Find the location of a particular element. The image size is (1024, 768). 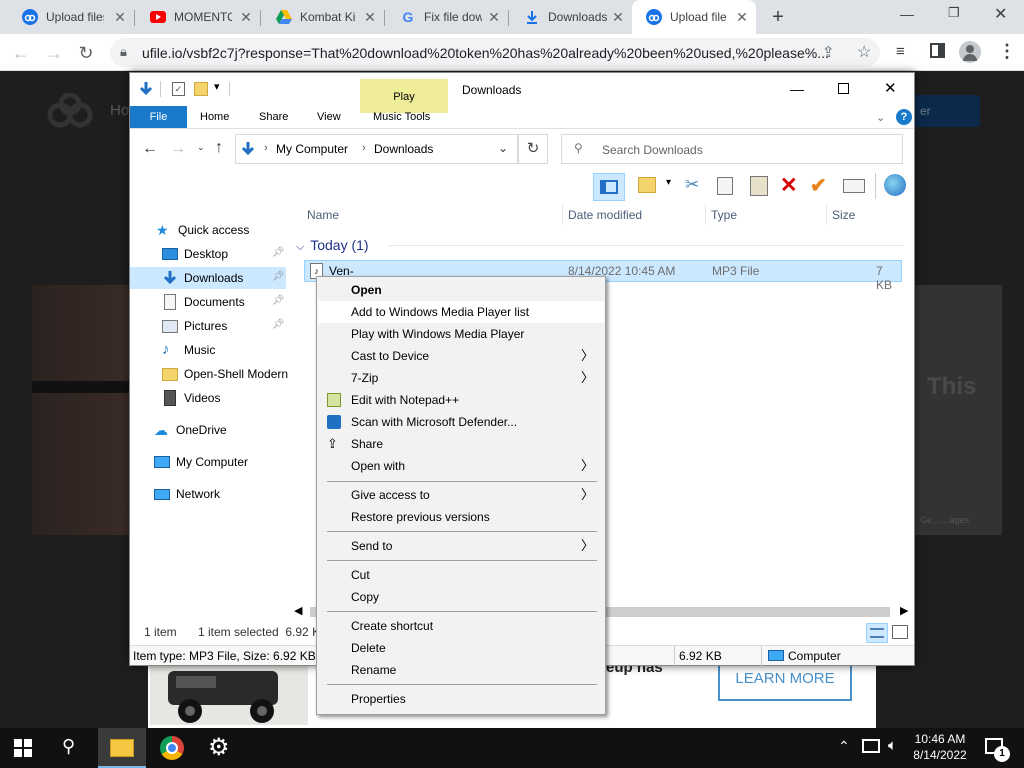

recent-locations-icon: ⌄ is located at coordinates (201, 147).